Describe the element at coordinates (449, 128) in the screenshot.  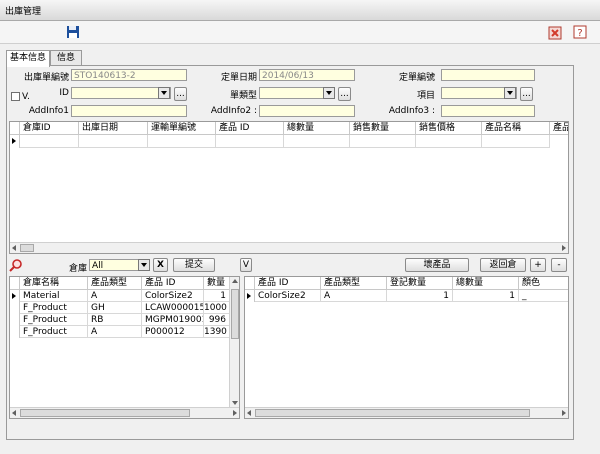
I see `main-col-sales-price: 銷售價格` at that location.